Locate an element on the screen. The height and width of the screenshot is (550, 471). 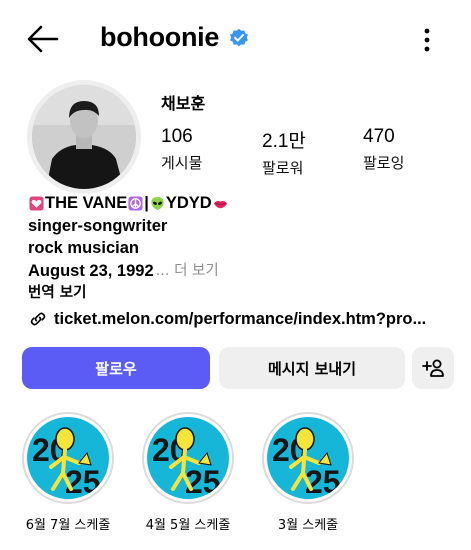
add-user-icon is located at coordinates (433, 368).